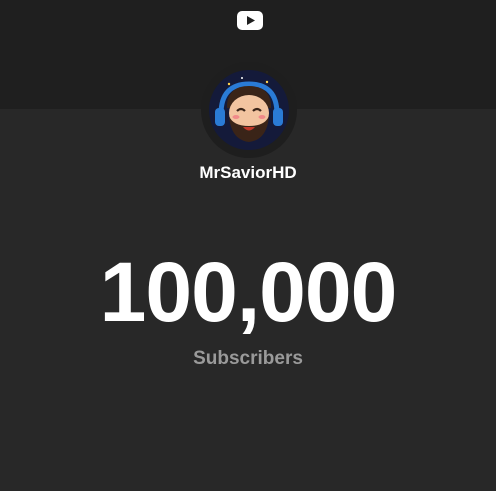 The image size is (496, 491). Describe the element at coordinates (250, 20) in the screenshot. I see `youtube-play-icon` at that location.